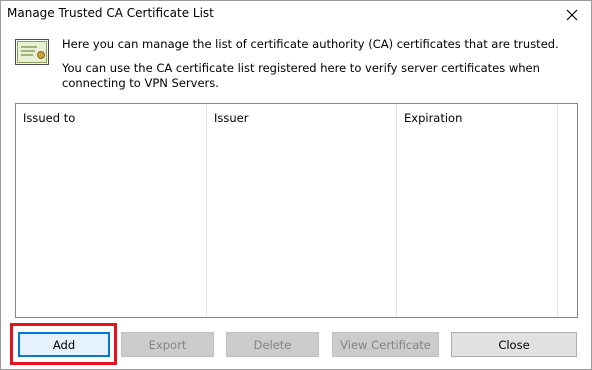 This screenshot has height=370, width=592. I want to click on close-button: Close, so click(514, 344).